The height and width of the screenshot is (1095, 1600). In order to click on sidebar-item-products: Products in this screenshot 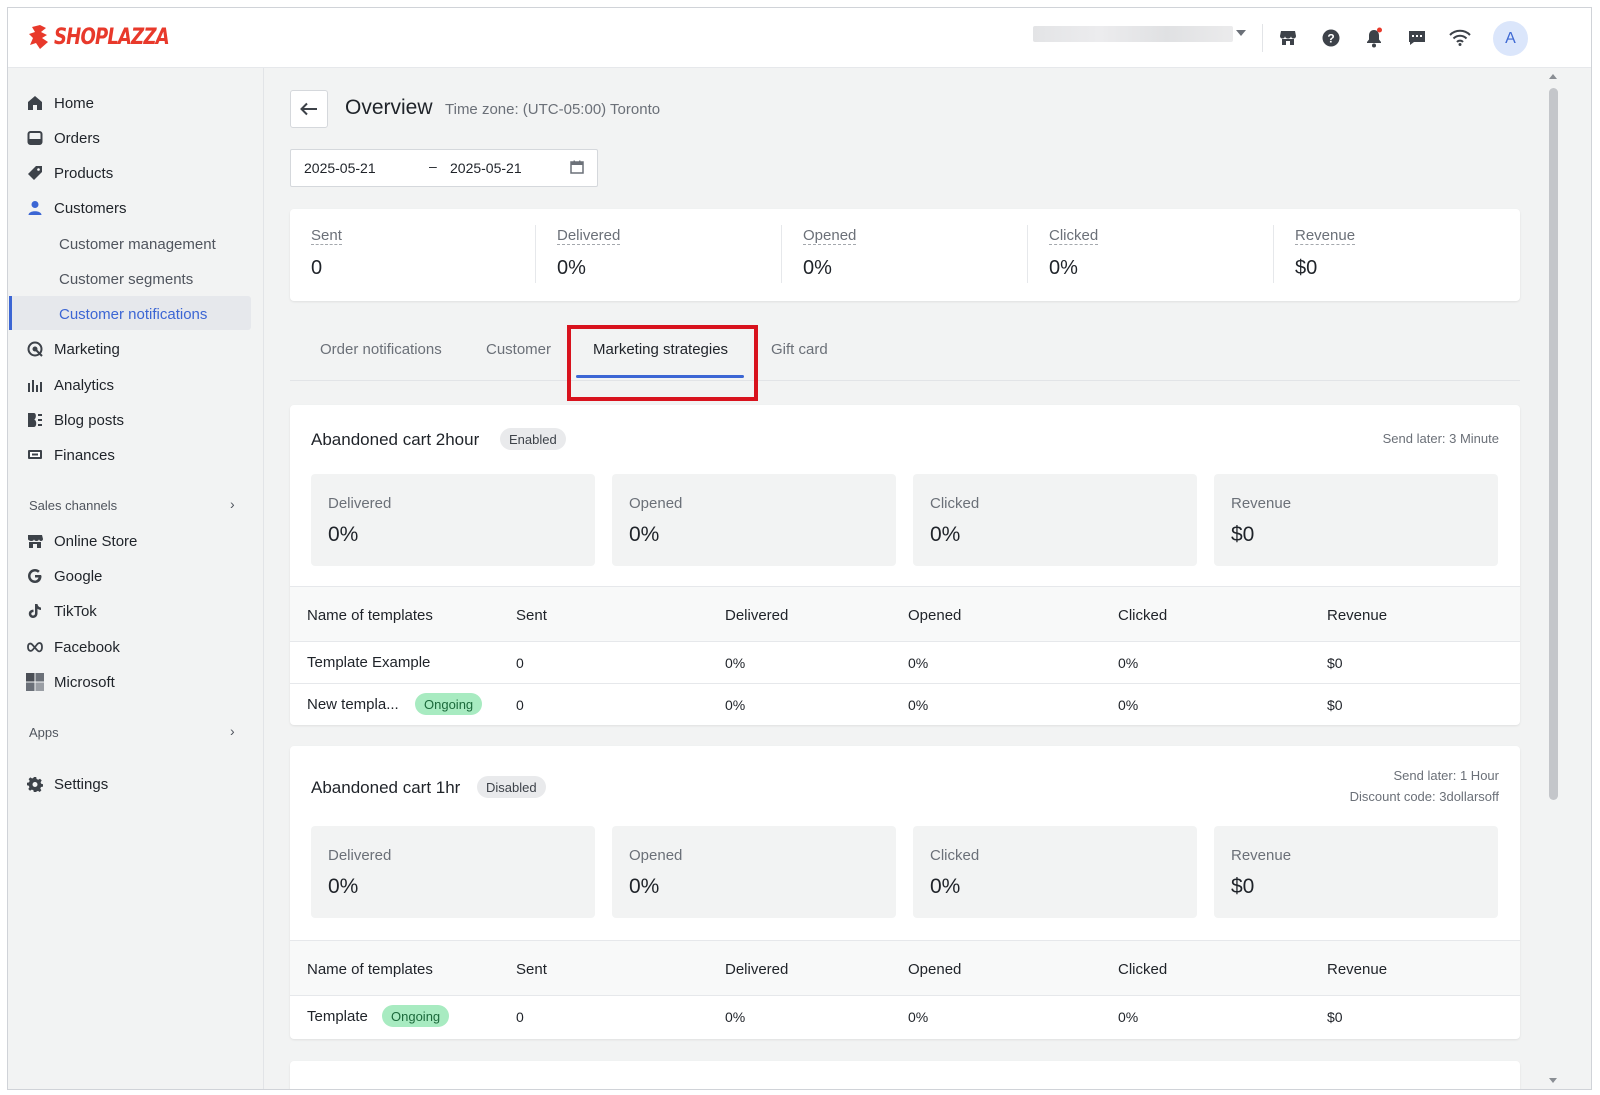, I will do `click(69, 173)`.